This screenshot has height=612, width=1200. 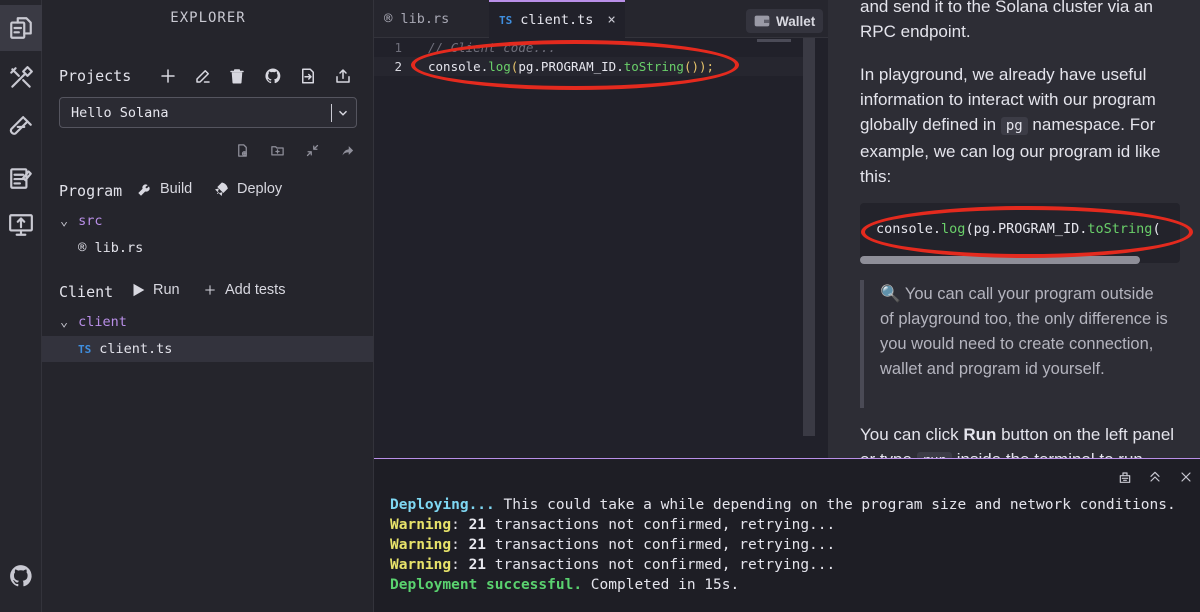 I want to click on build-button: Build, so click(x=164, y=189).